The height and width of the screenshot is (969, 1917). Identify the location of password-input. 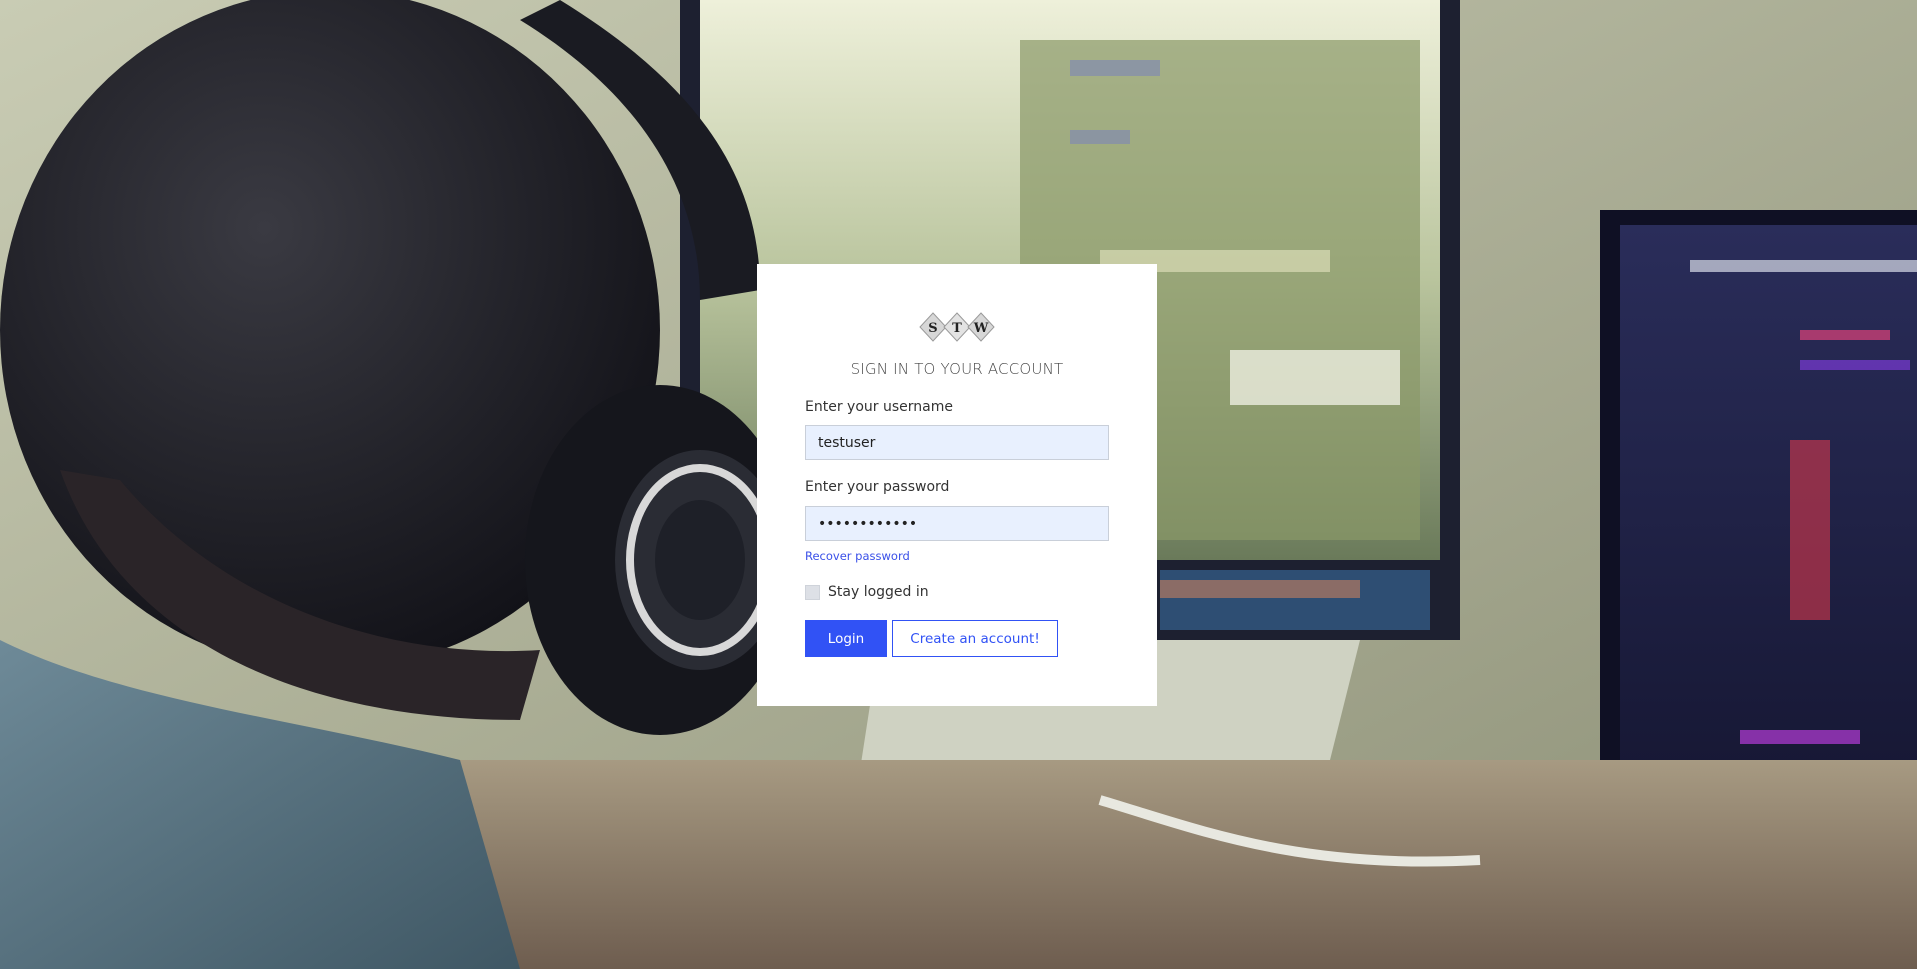
(957, 523).